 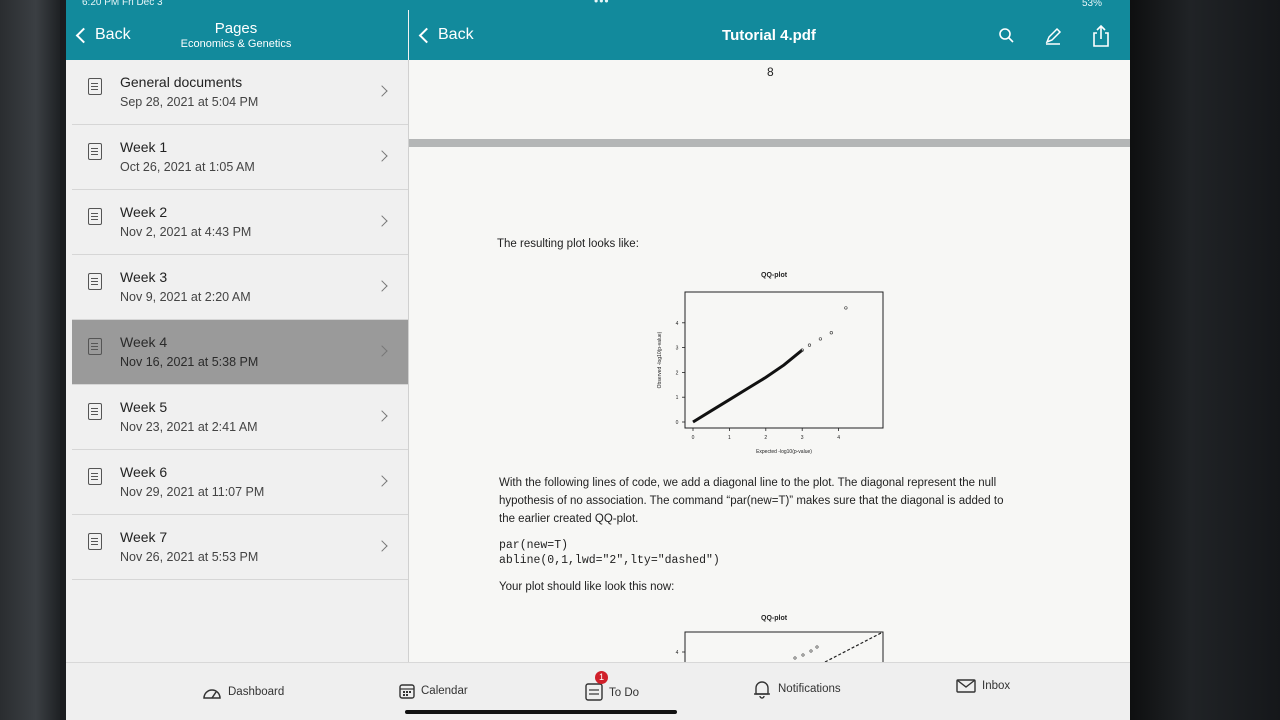 What do you see at coordinates (240, 222) in the screenshot?
I see `page-item-week-2: Week 2 Nov 2, 2021 at 4:43 PM` at bounding box center [240, 222].